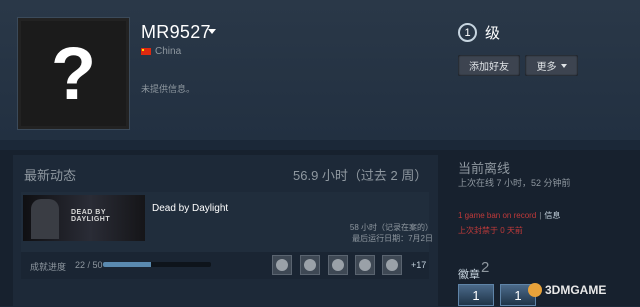 This screenshot has width=640, height=307. I want to click on ban-status: 1 game ban on record | 信息, so click(509, 215).